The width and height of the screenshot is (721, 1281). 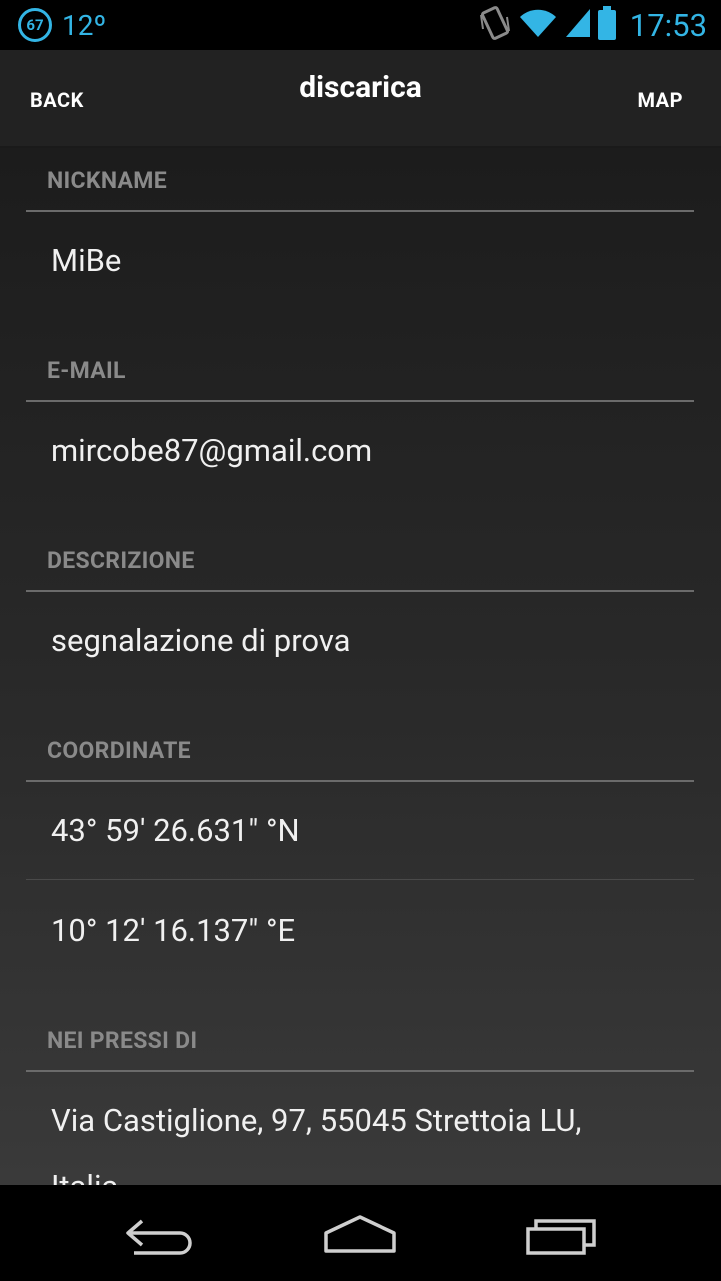 I want to click on nav-home-icon, so click(x=360, y=1235).